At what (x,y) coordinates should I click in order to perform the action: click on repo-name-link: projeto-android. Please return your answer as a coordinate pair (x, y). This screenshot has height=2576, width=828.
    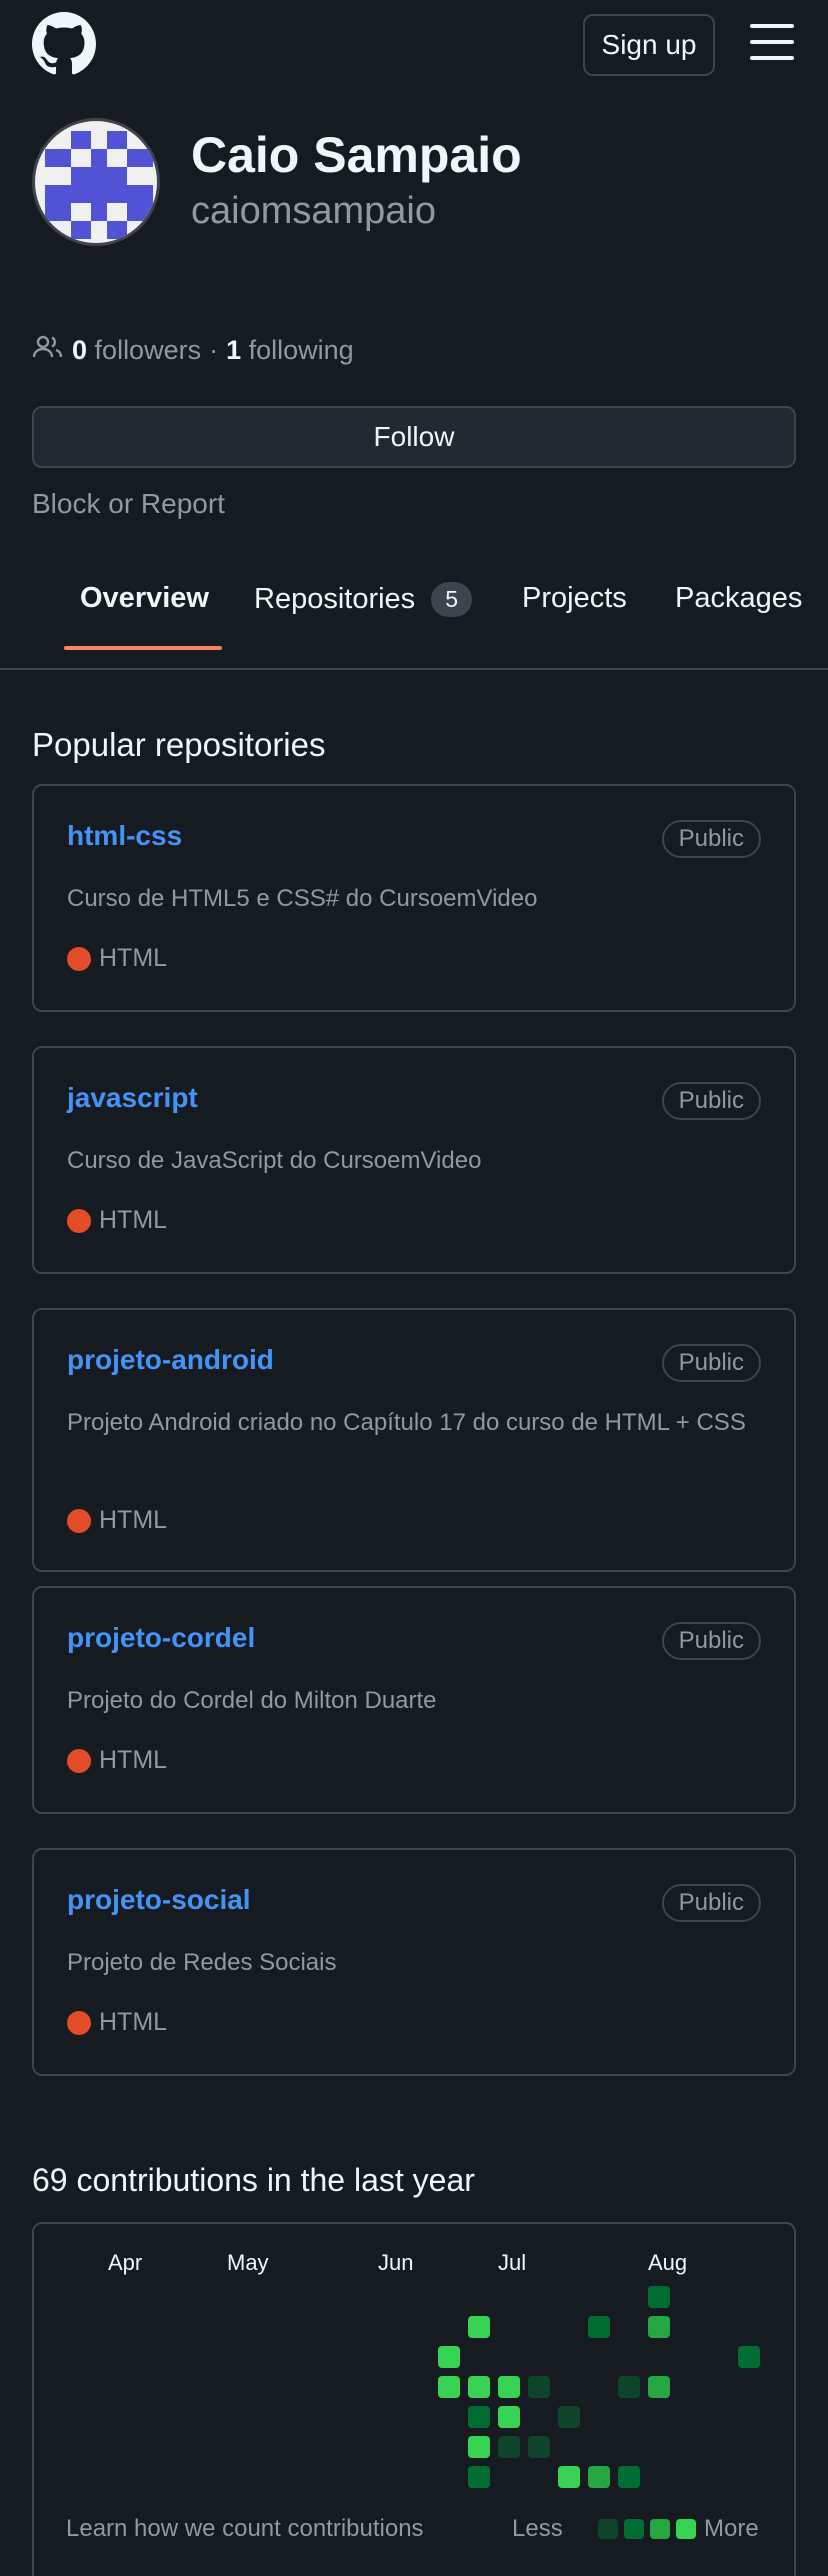
    Looking at the image, I should click on (170, 1360).